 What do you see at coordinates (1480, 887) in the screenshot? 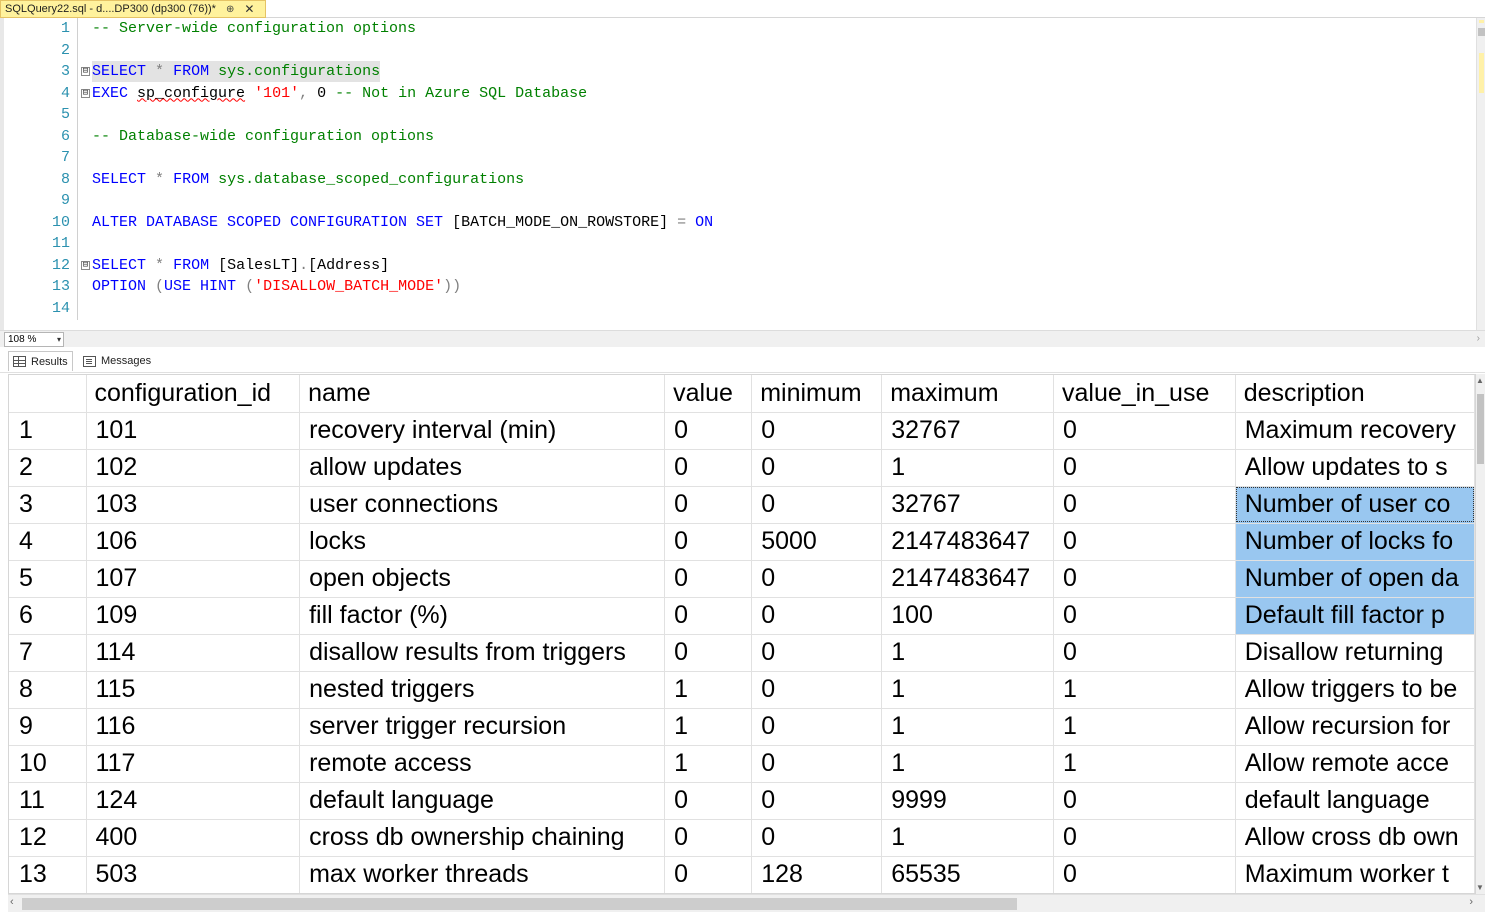
I see `scroll-down-icon: ▼` at bounding box center [1480, 887].